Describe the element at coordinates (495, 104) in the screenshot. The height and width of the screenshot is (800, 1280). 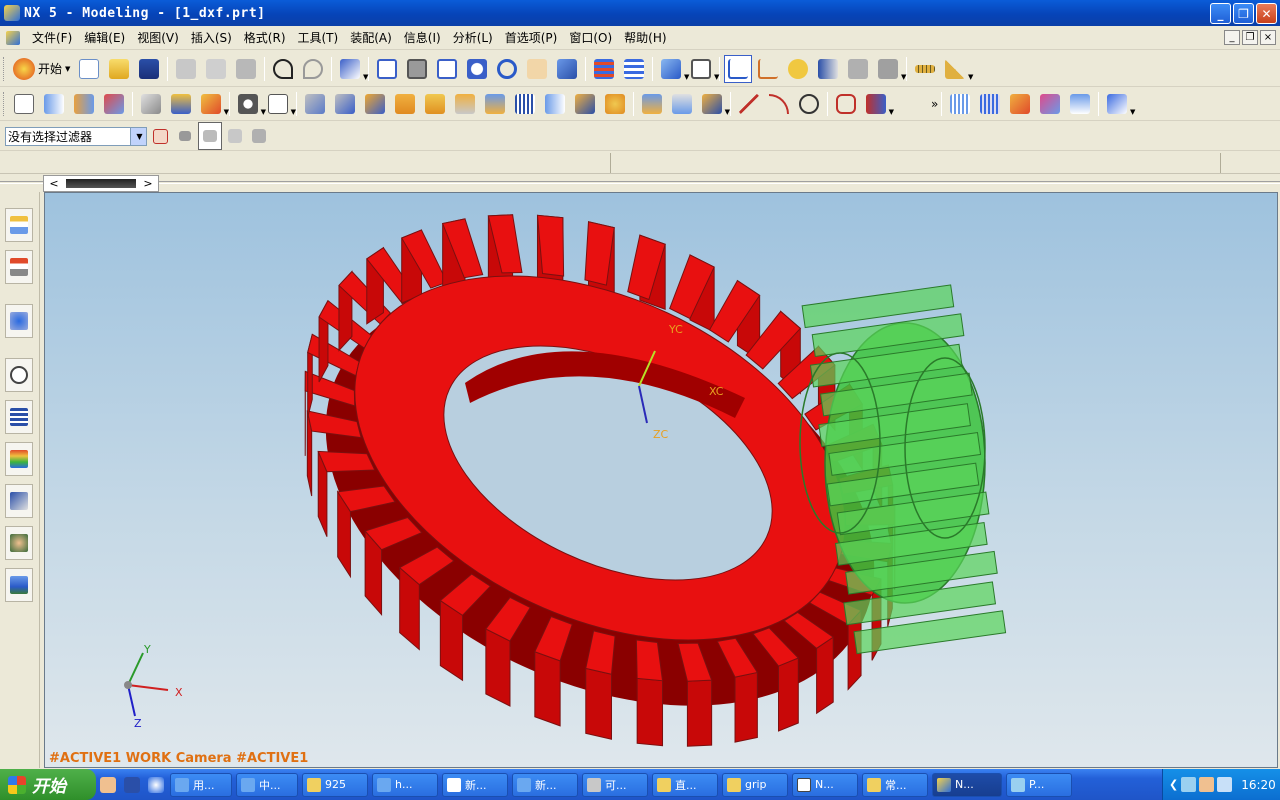
I see `shell-button` at that location.